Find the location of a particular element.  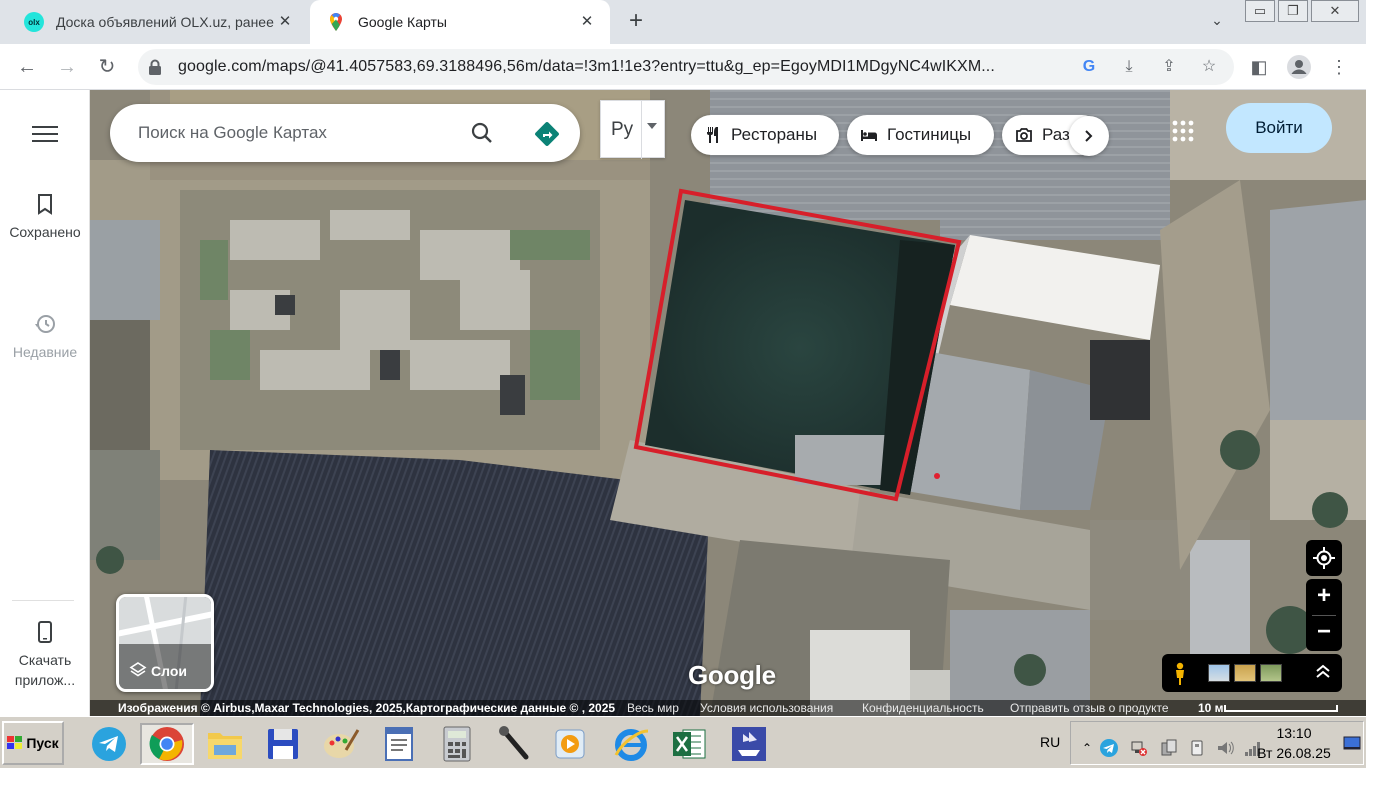

usb-device-icon is located at coordinates (1197, 748).